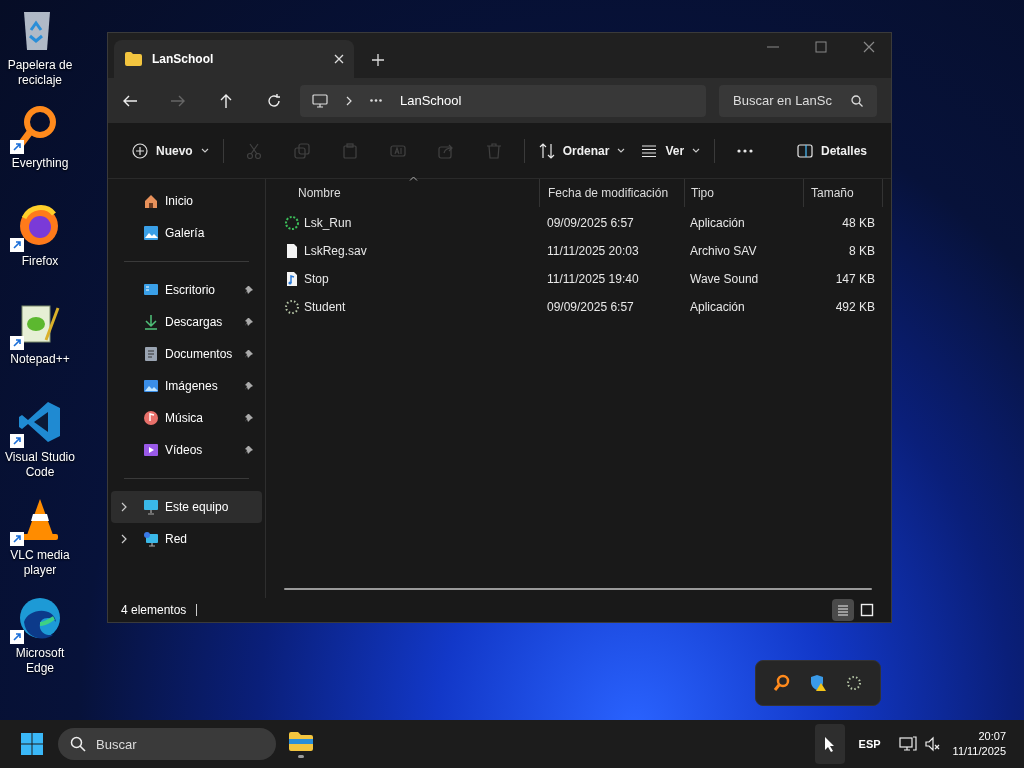  What do you see at coordinates (578, 589) in the screenshot?
I see `horizontal-scrollbar` at bounding box center [578, 589].